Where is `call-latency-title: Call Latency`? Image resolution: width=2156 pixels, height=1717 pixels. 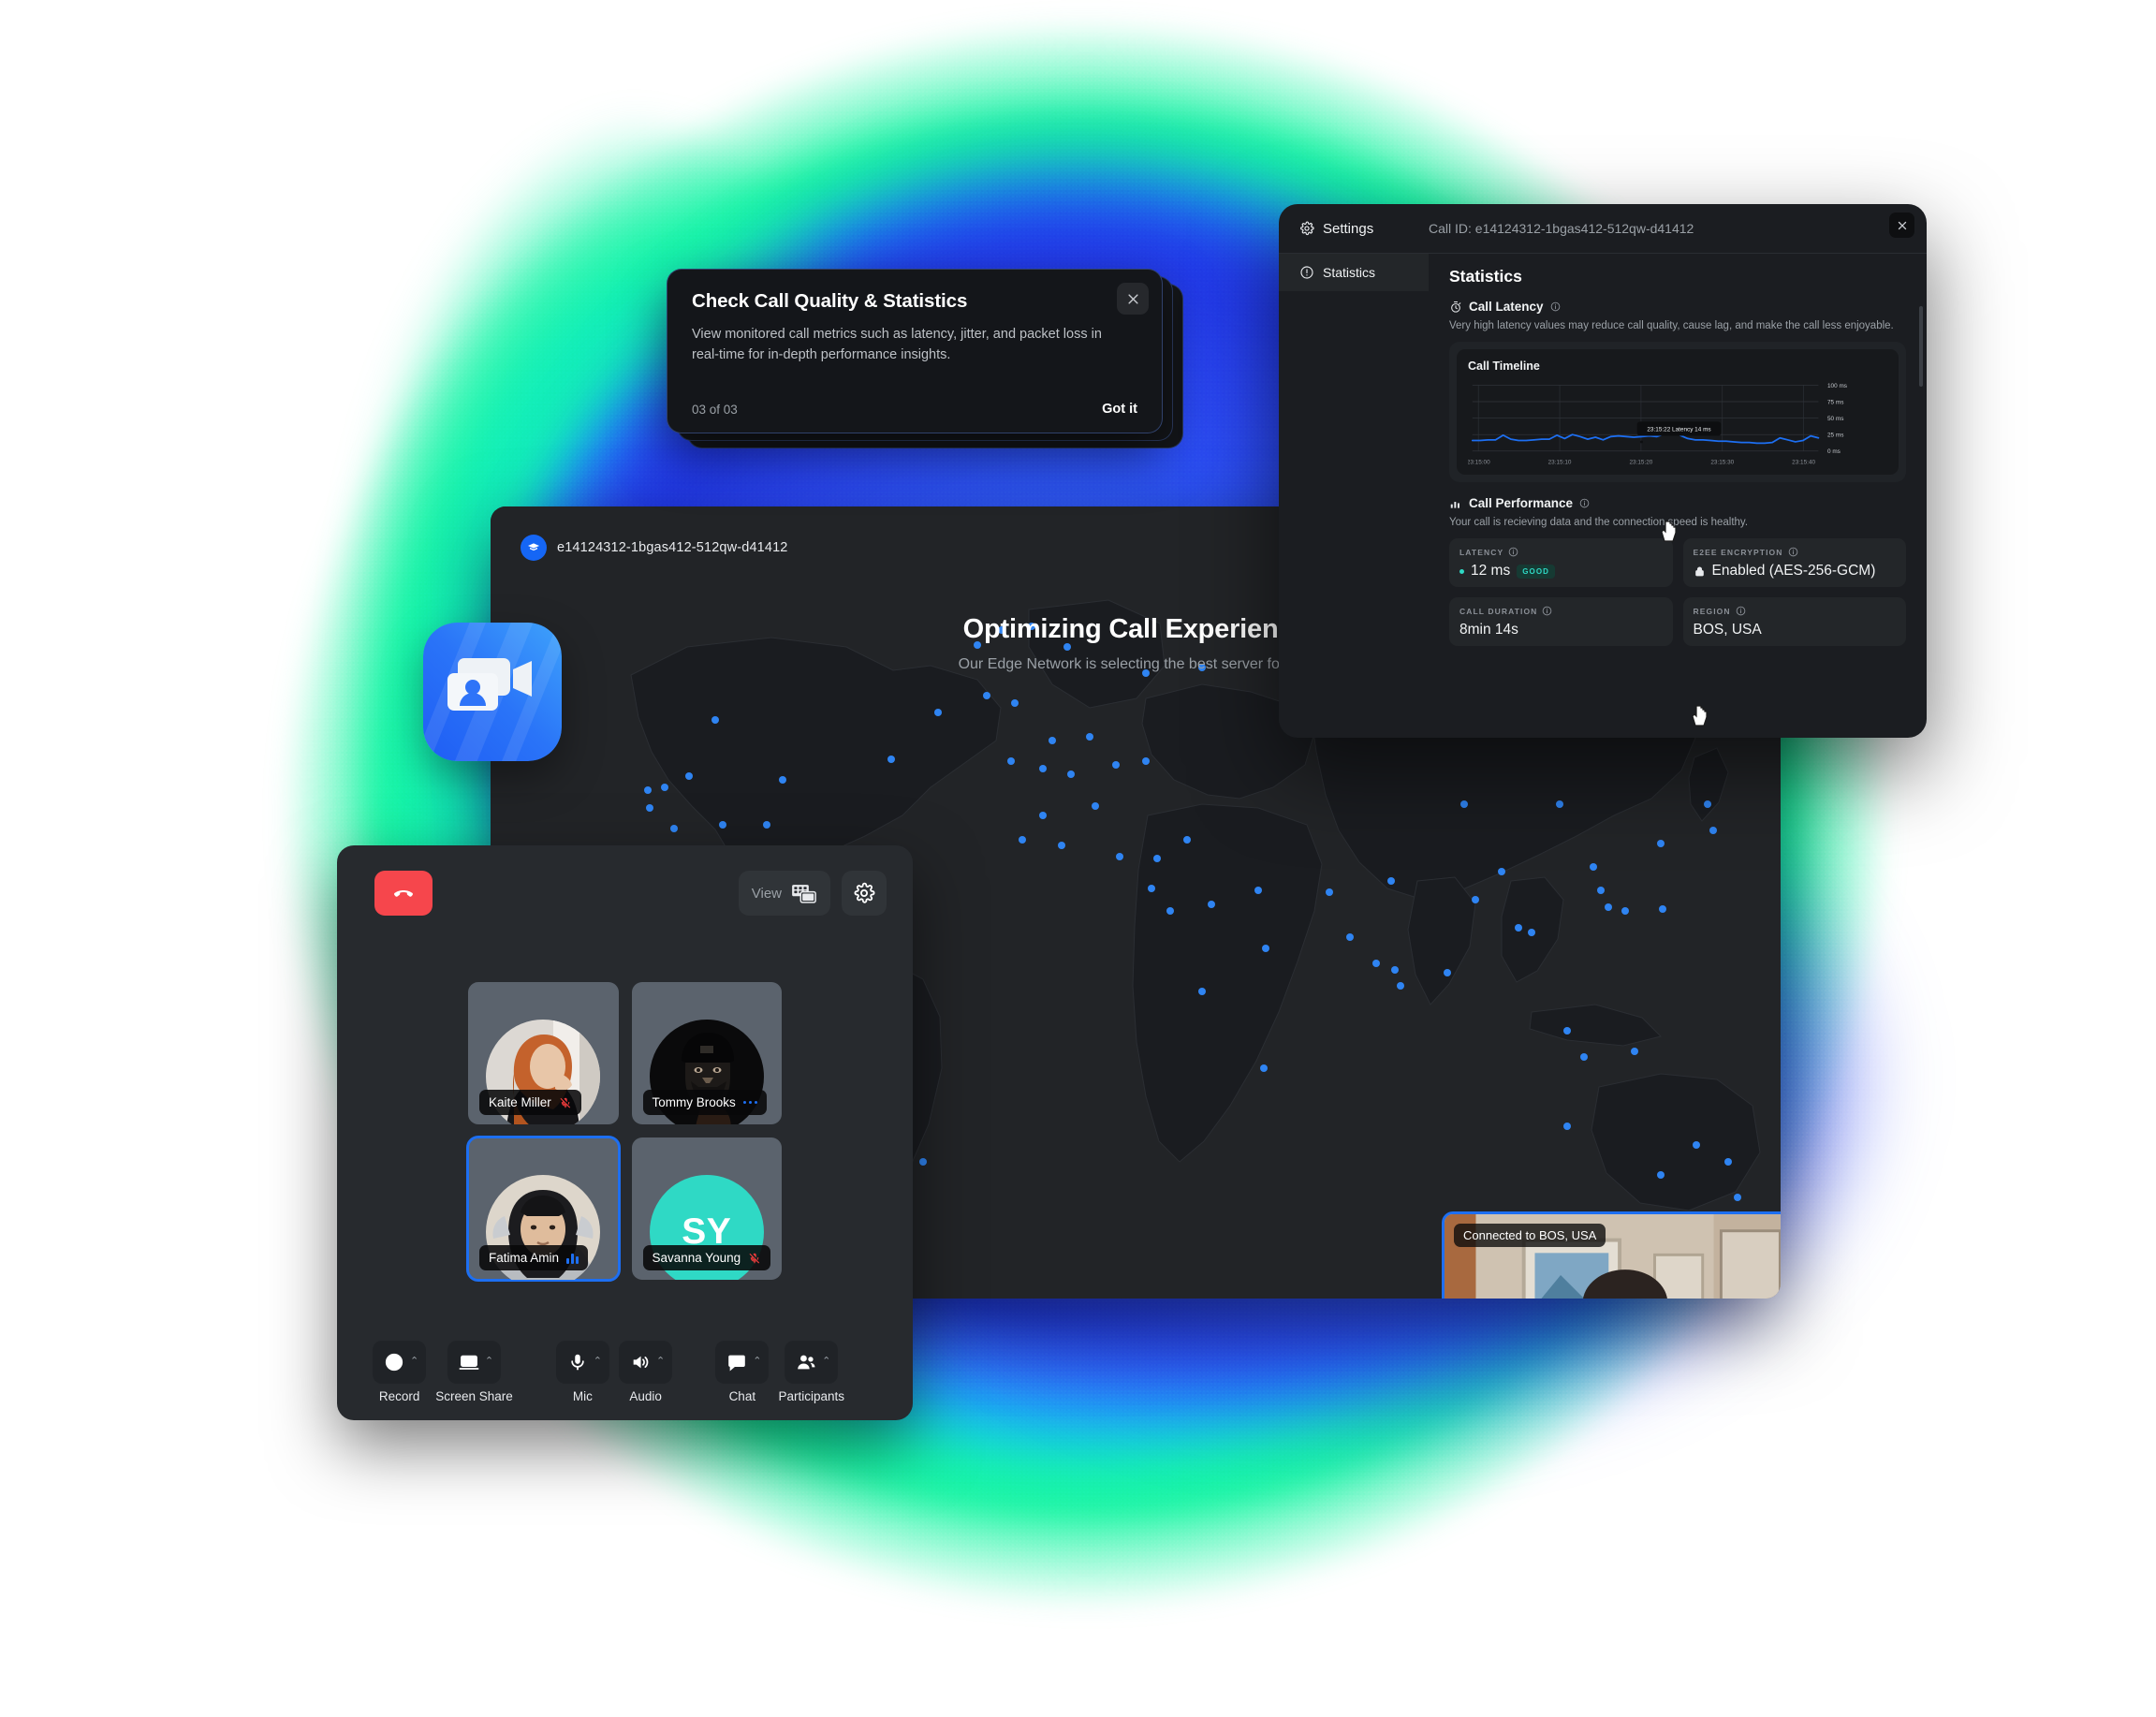 call-latency-title: Call Latency is located at coordinates (1506, 307).